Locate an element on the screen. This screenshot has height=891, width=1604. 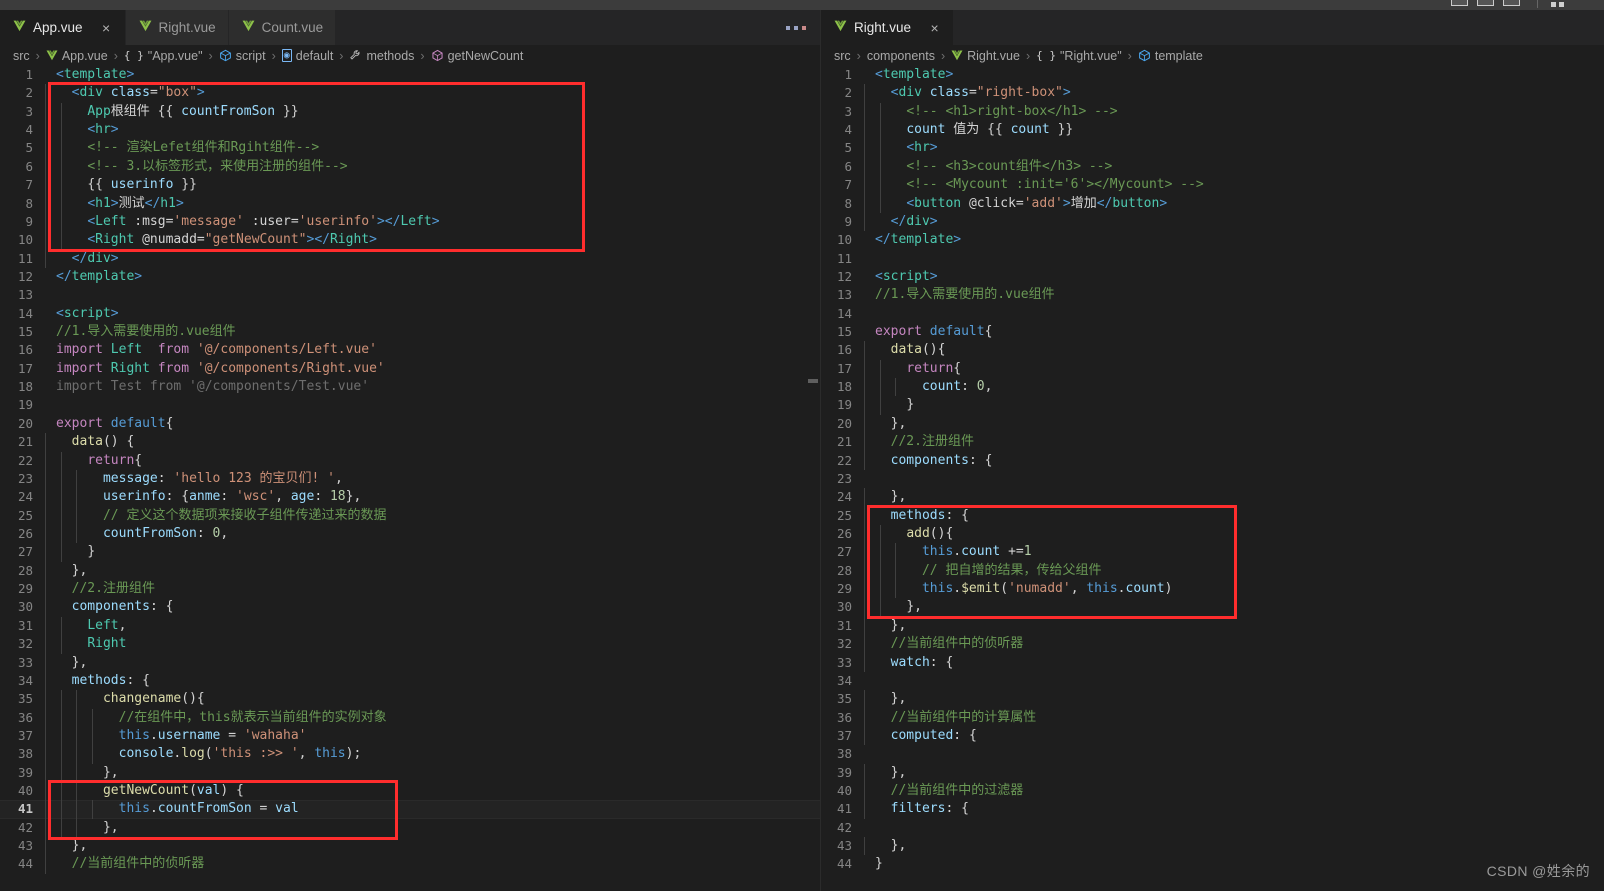
code-line: 8 <h1>测试</h1> is located at coordinates (410, 203).